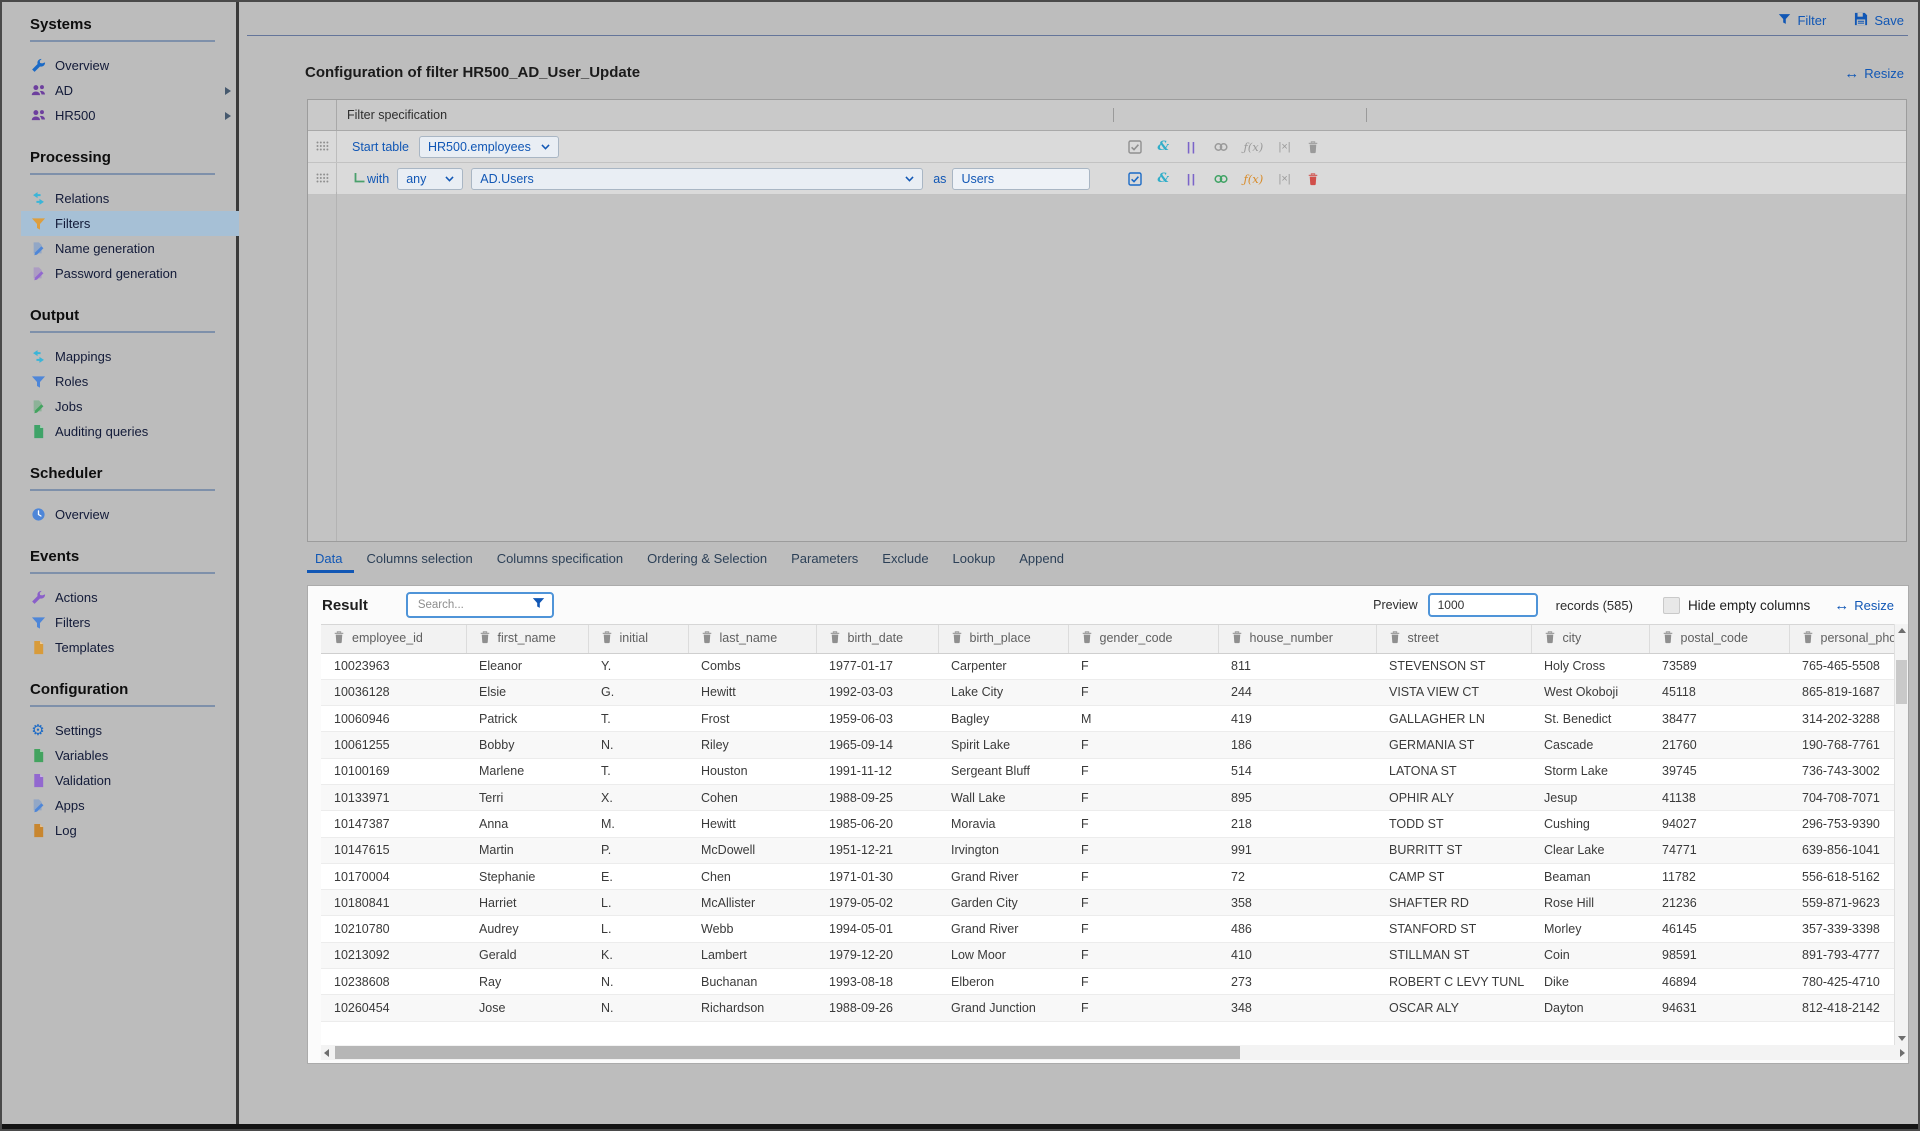 This screenshot has width=1920, height=1131. Describe the element at coordinates (134, 431) in the screenshot. I see `sidebar-item-output-auditing-queries: Auditing queries` at that location.